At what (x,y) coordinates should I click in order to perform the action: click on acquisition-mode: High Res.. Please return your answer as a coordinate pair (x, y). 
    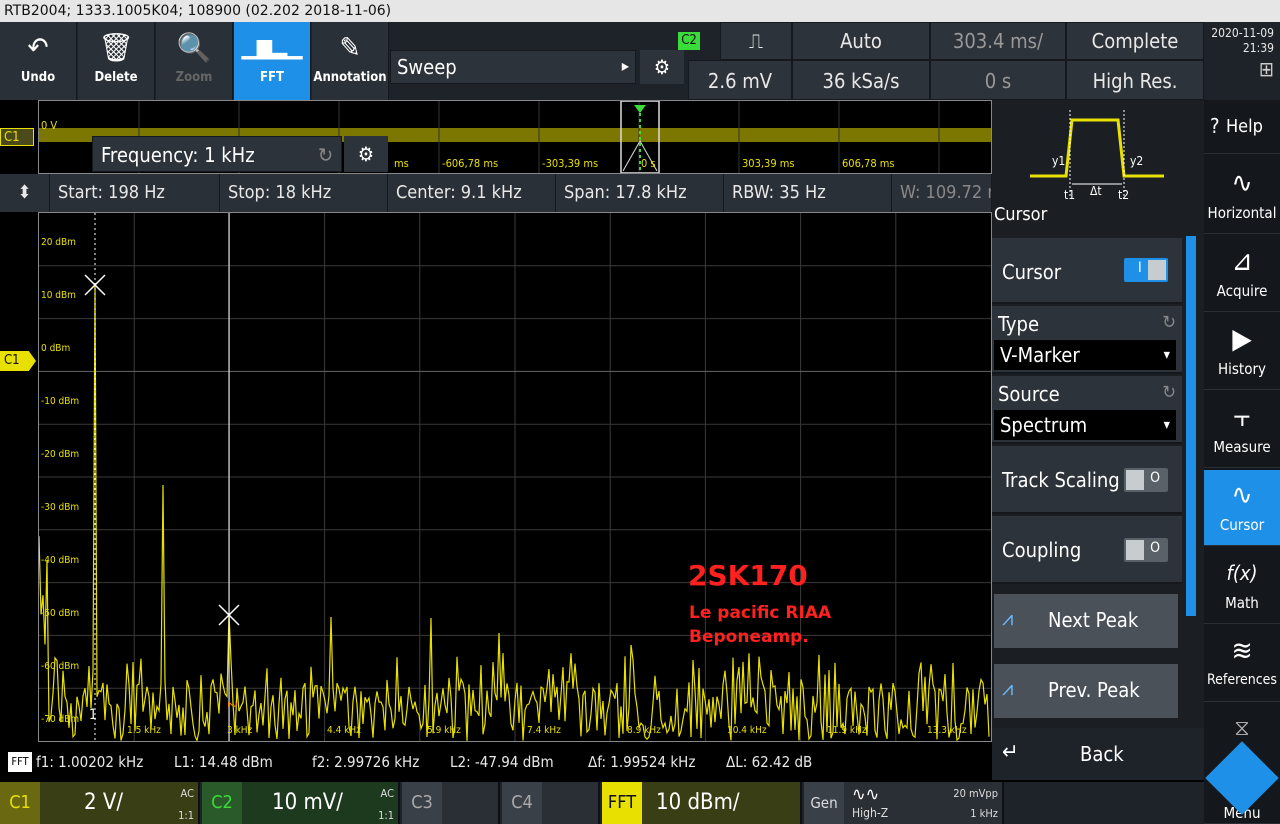
    Looking at the image, I should click on (1135, 80).